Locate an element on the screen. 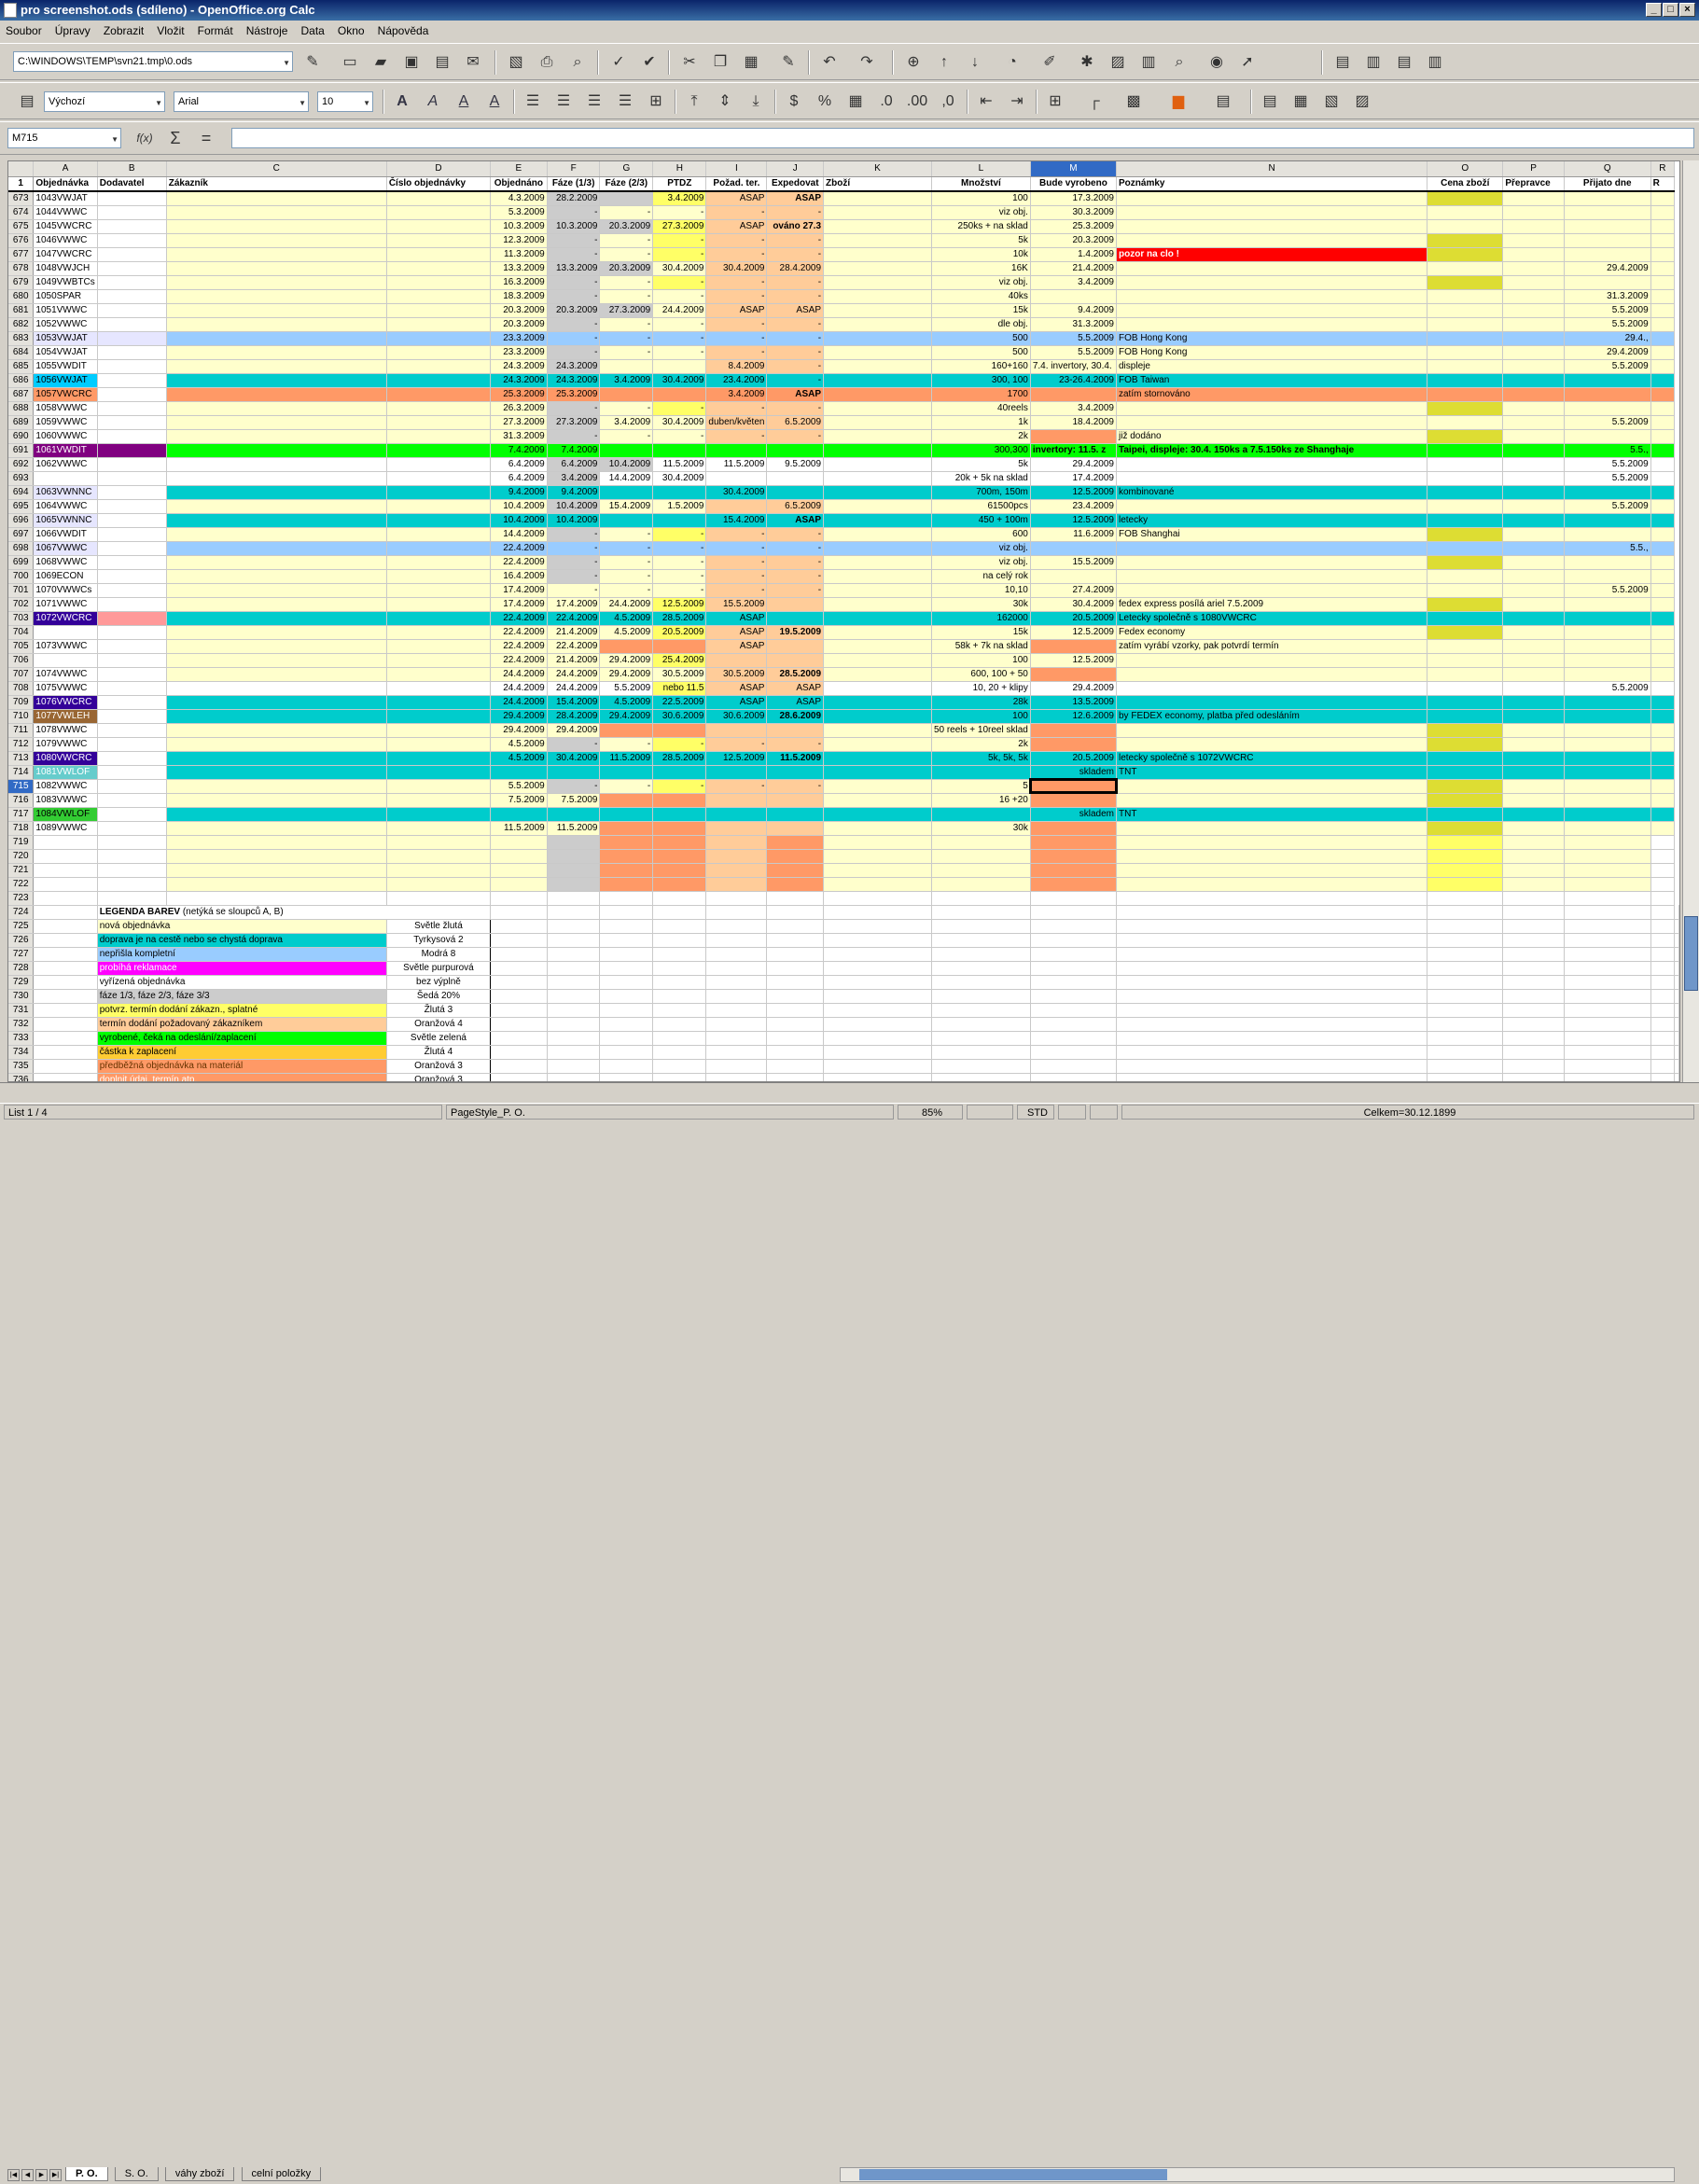 The width and height of the screenshot is (1699, 2184). cell-j: 9.5.2009 is located at coordinates (795, 464).